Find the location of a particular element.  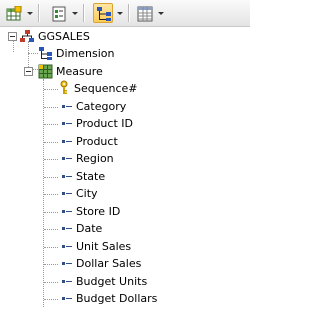

table-button is located at coordinates (13, 13).